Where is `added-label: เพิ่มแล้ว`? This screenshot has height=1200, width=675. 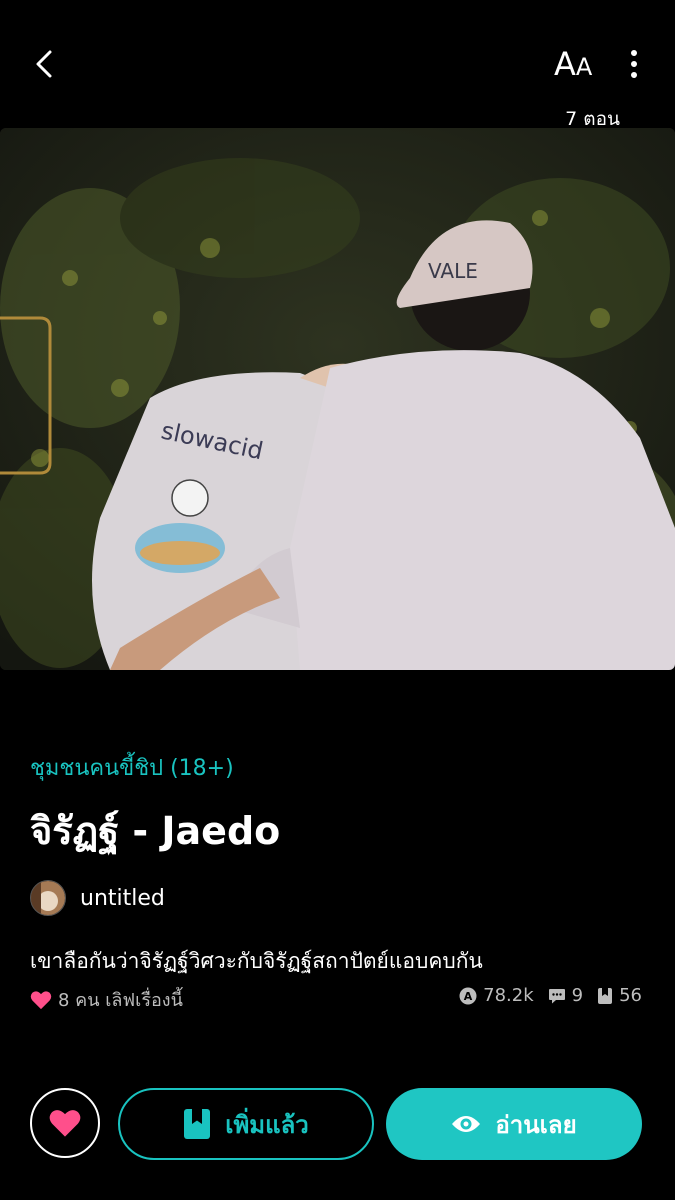
added-label: เพิ่มแล้ว is located at coordinates (267, 1124).